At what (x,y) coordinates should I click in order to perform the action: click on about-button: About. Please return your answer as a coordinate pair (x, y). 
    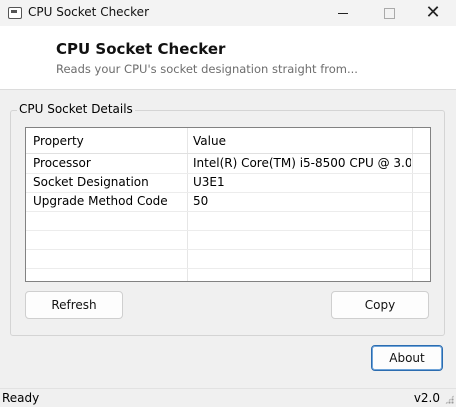
    Looking at the image, I should click on (407, 358).